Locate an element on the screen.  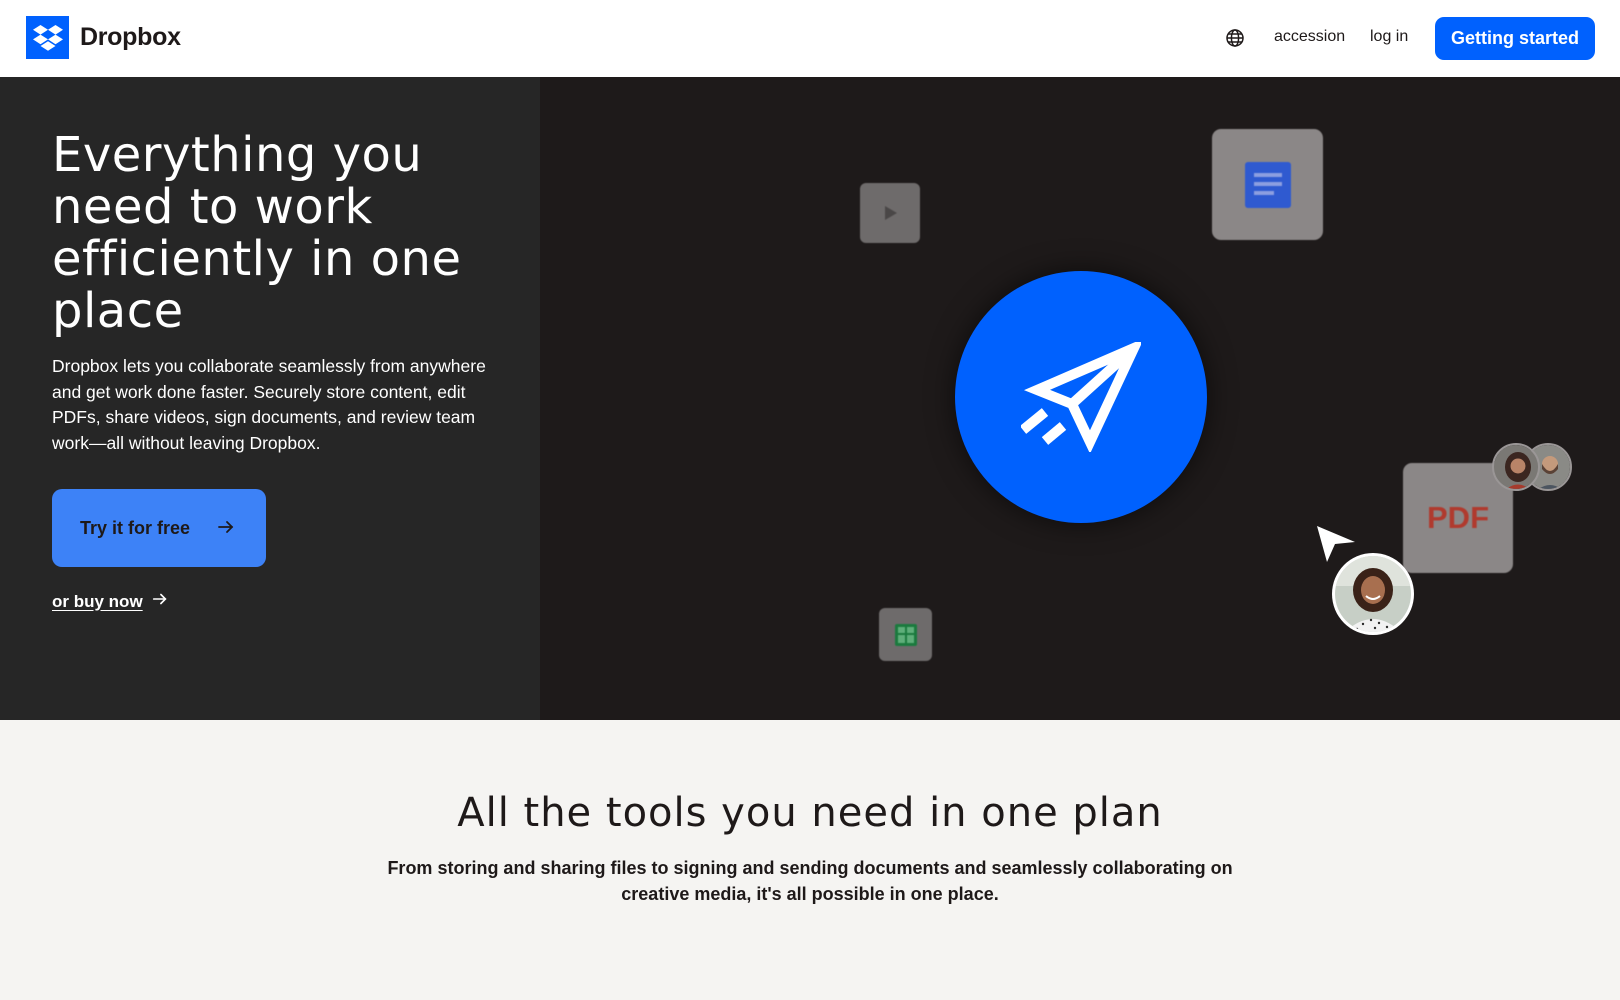
nav-link-login: log in is located at coordinates (1389, 37).